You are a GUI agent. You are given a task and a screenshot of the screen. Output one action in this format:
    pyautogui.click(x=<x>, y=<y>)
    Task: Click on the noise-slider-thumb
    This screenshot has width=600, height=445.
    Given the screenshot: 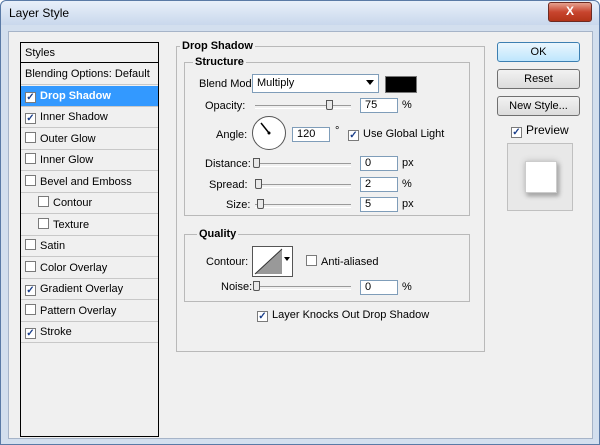 What is the action you would take?
    pyautogui.click(x=256, y=286)
    